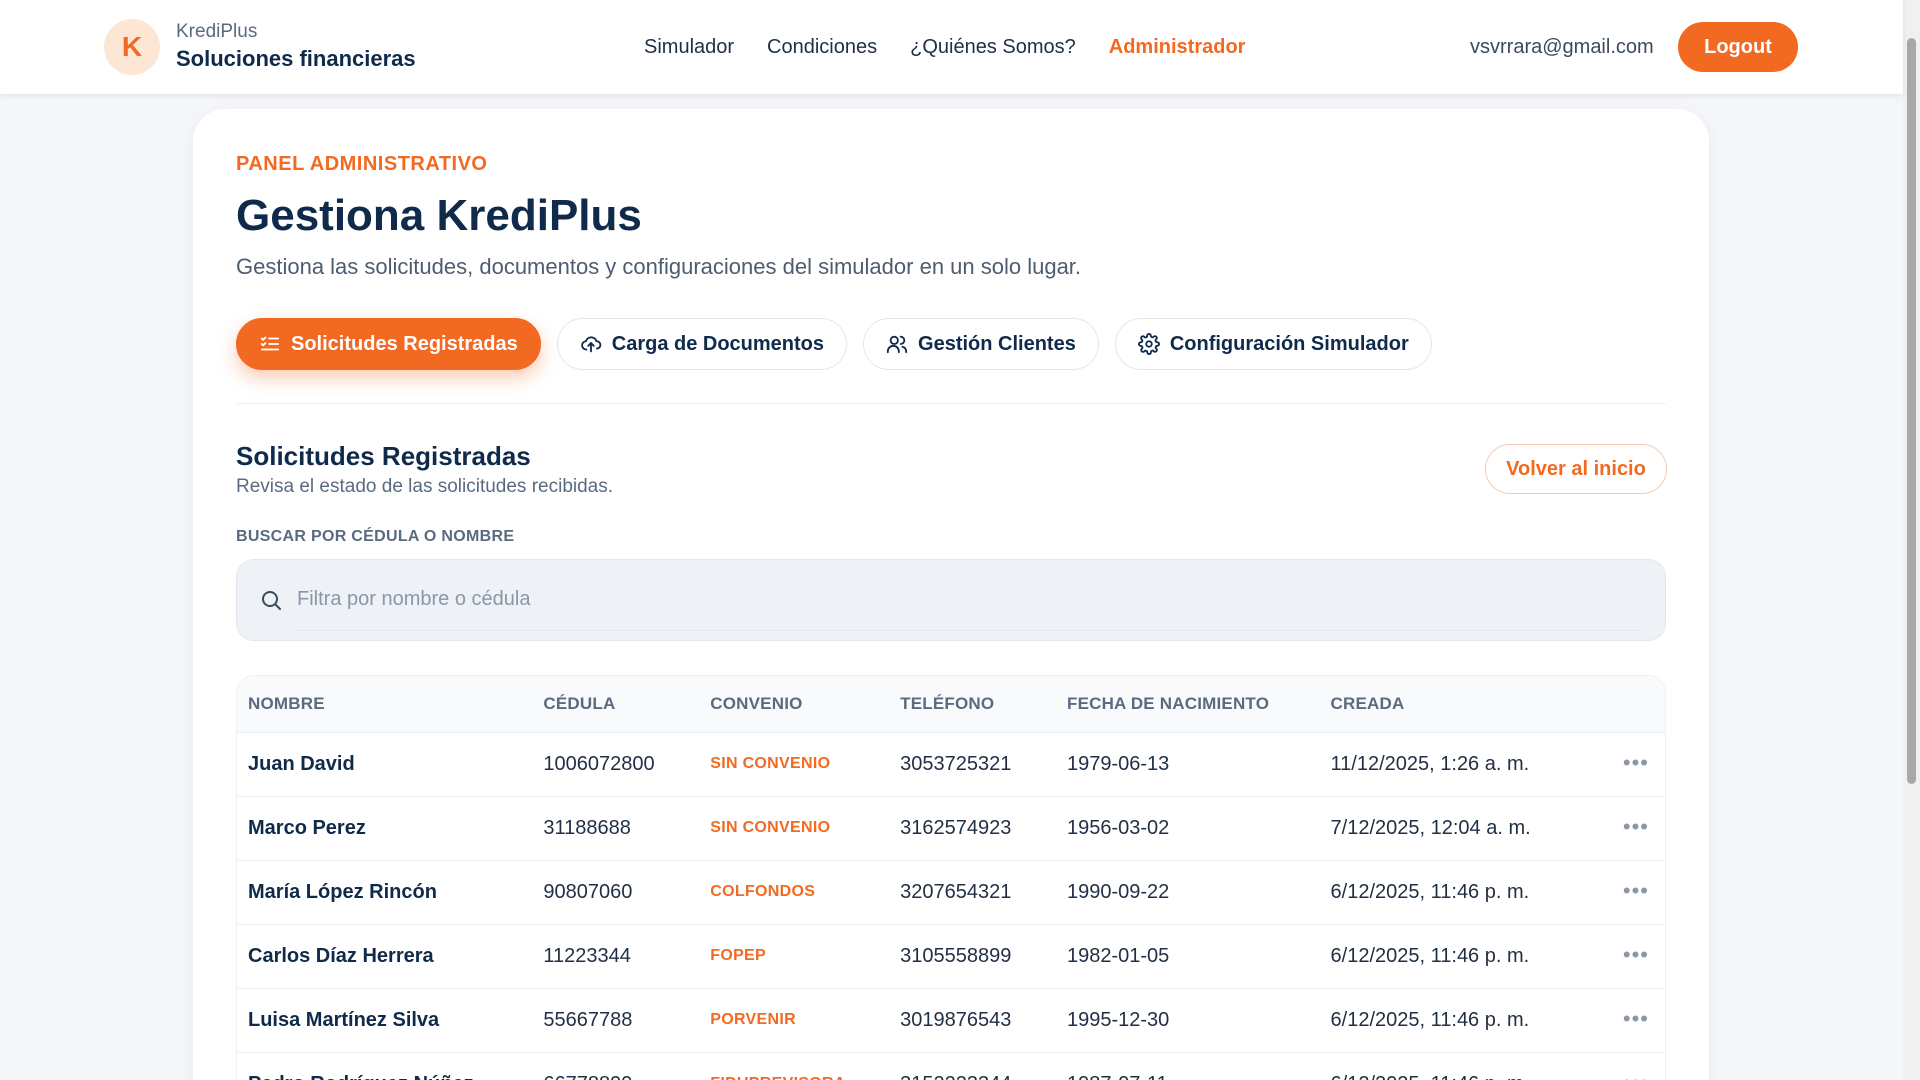 This screenshot has width=1920, height=1080. What do you see at coordinates (1627, 704) in the screenshot?
I see `col-header-actions` at bounding box center [1627, 704].